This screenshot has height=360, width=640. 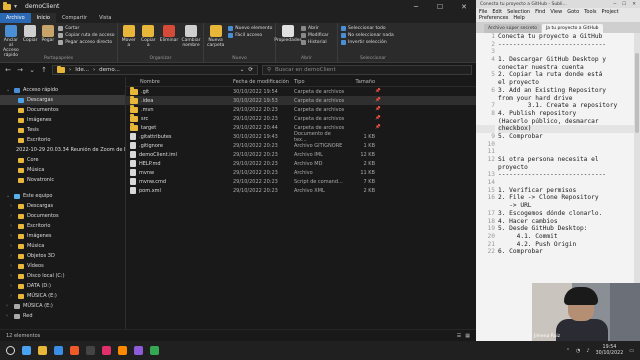 What do you see at coordinates (315, 28) in the screenshot?
I see `open-button: Abrir` at bounding box center [315, 28].